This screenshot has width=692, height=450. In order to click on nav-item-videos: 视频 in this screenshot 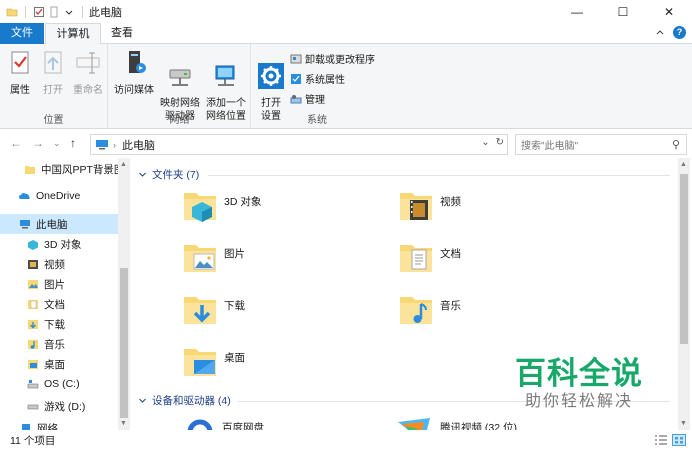, I will do `click(59, 264)`.